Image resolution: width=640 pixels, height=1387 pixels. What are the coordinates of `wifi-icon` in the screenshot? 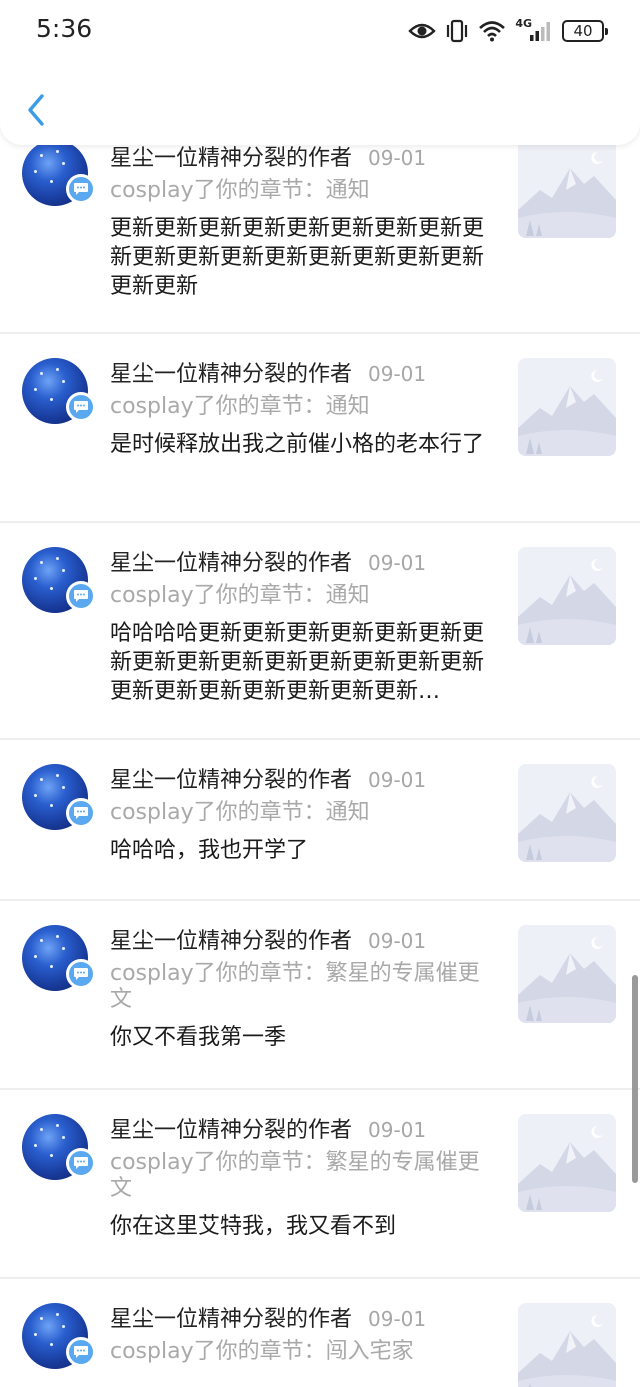 It's located at (492, 31).